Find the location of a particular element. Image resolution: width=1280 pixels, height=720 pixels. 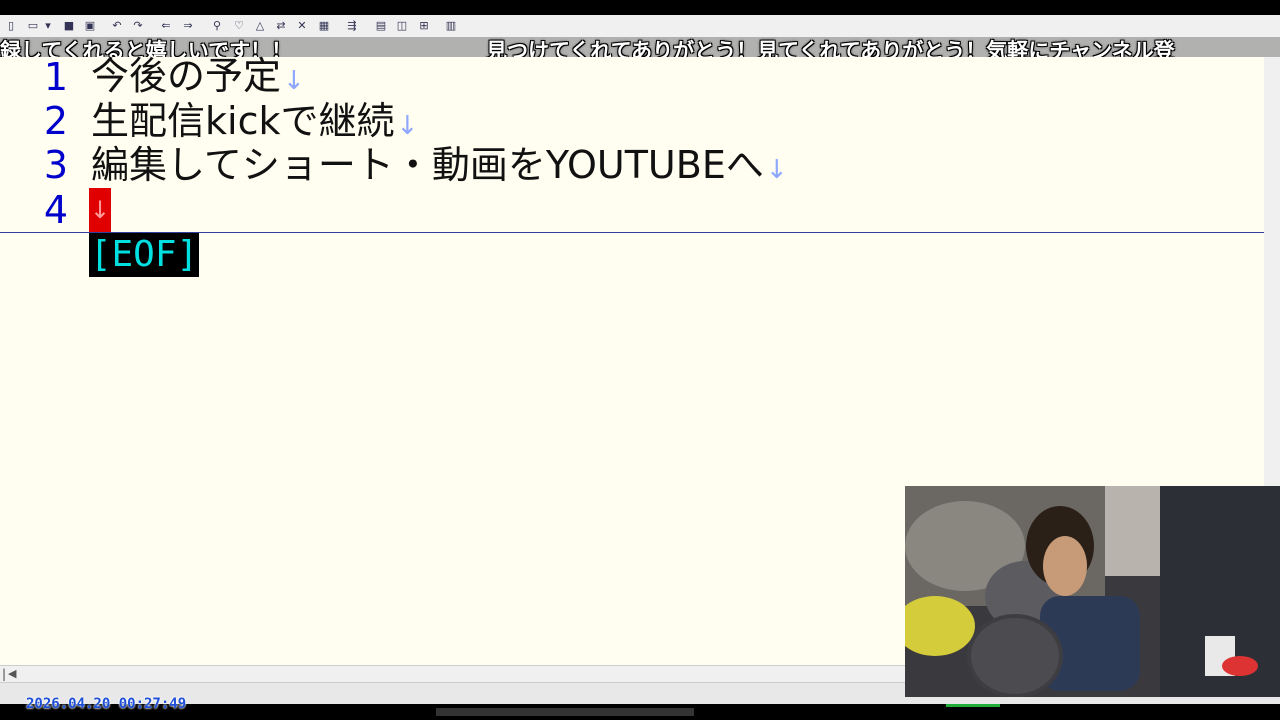

jump-icon: ⇶ is located at coordinates (352, 26).